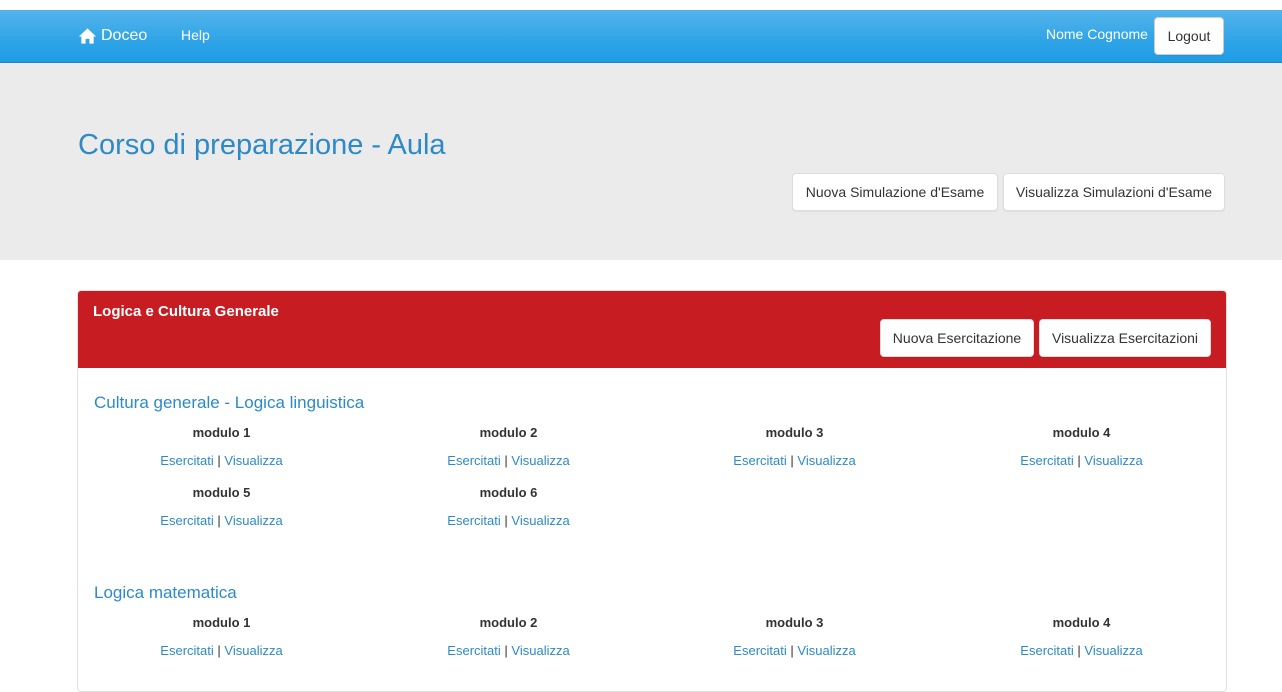 Image resolution: width=1282 pixels, height=692 pixels. Describe the element at coordinates (957, 338) in the screenshot. I see `new-exercise-button: Nuova Esercitazione` at that location.